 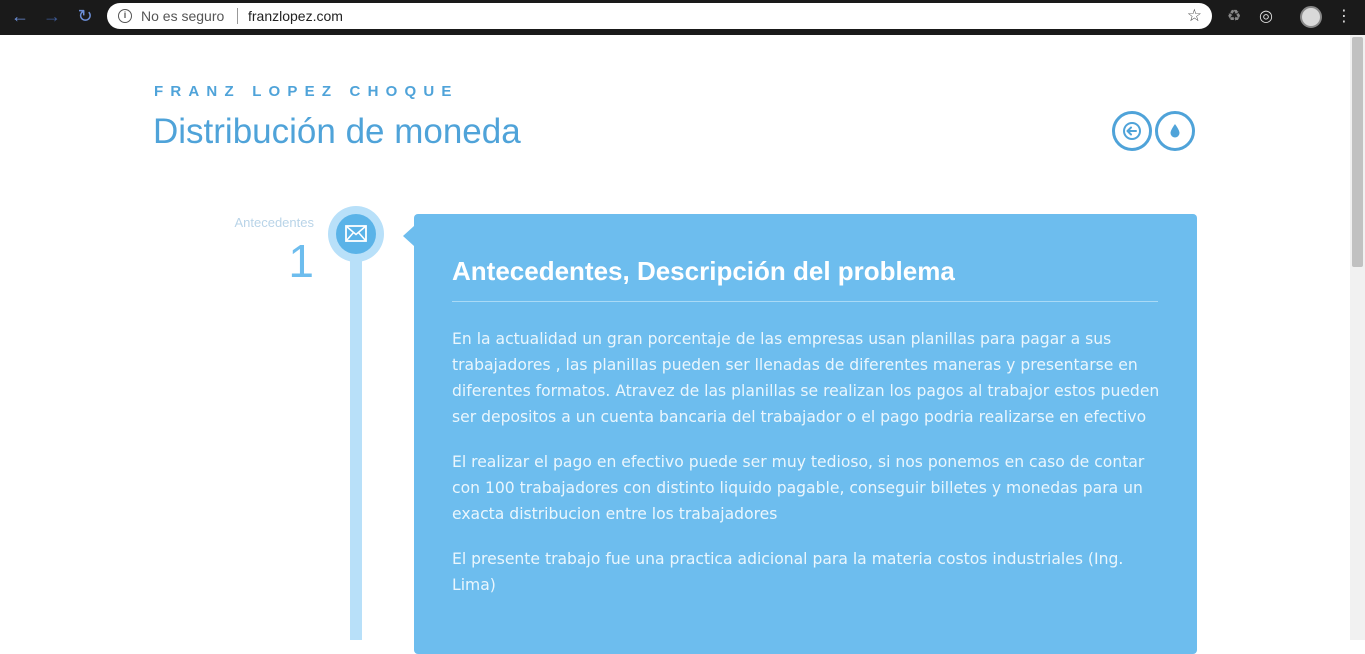 What do you see at coordinates (337, 131) in the screenshot?
I see `page-title: Distribución de moneda` at bounding box center [337, 131].